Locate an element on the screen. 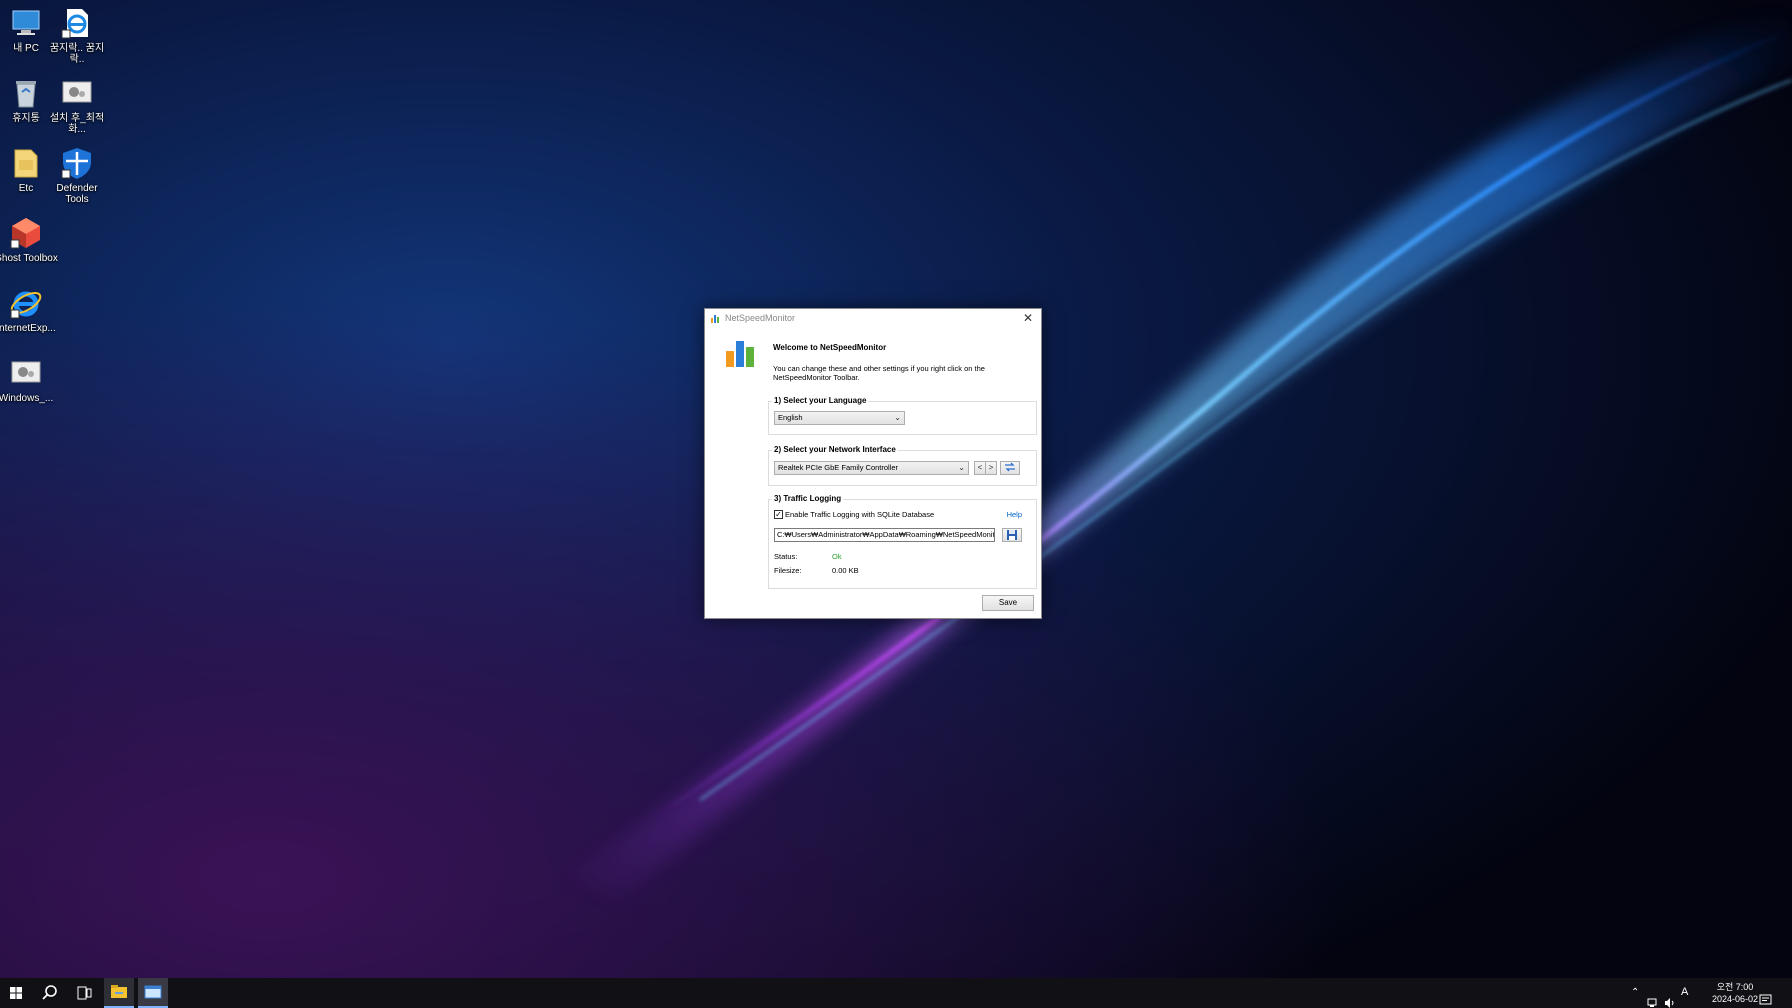 This screenshot has width=1792, height=1008. search-icon is located at coordinates (49, 992).